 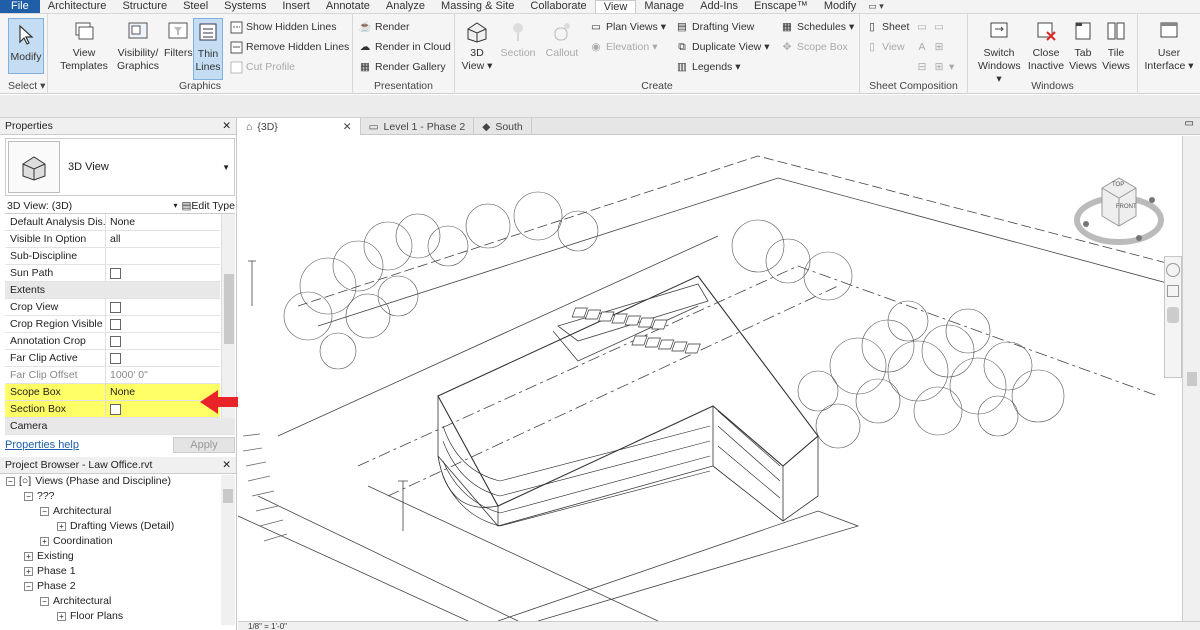 I want to click on close-inactive-button: Close Inactive, so click(x=1046, y=45).